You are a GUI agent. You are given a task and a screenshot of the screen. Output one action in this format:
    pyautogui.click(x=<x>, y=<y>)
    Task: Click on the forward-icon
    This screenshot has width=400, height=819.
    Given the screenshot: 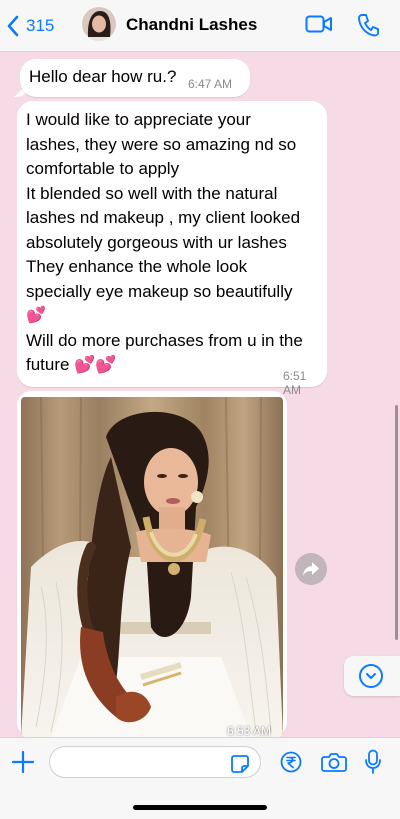 What is the action you would take?
    pyautogui.click(x=311, y=569)
    